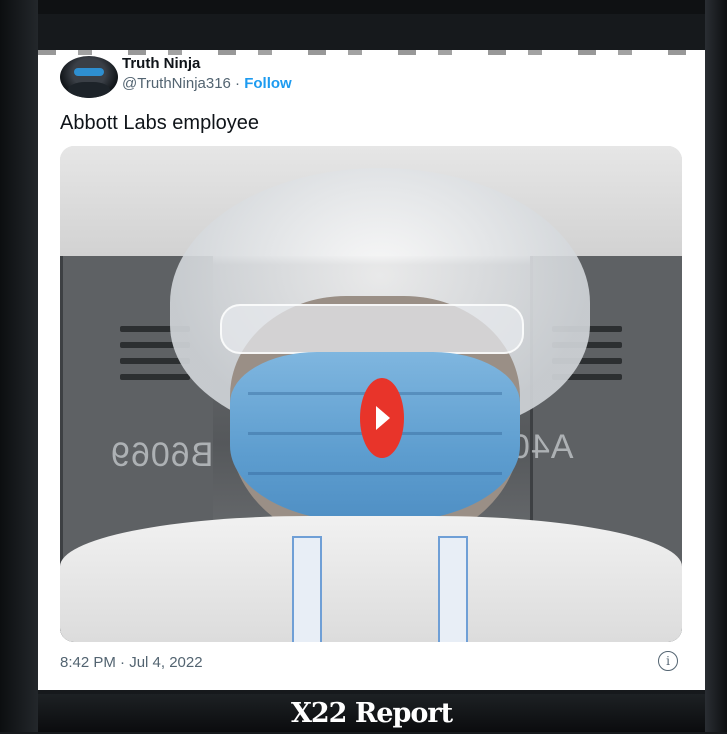 Image resolution: width=727 pixels, height=734 pixels. I want to click on play-icon, so click(383, 418).